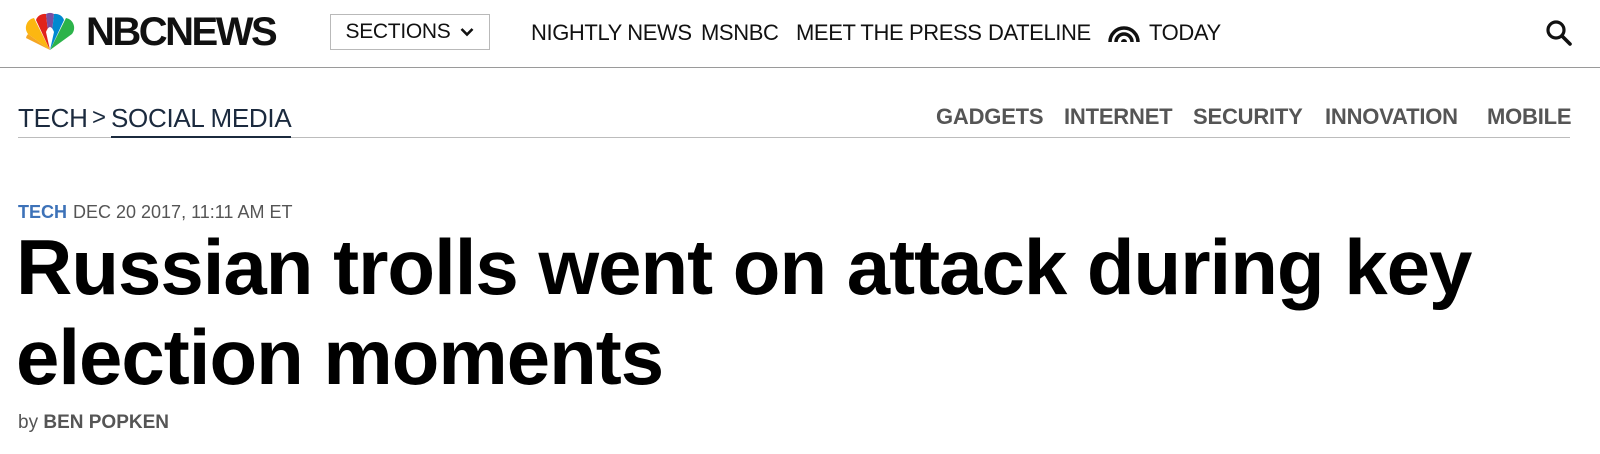 The width and height of the screenshot is (1600, 454). I want to click on nav-link-today-label: TODAY, so click(1185, 32).